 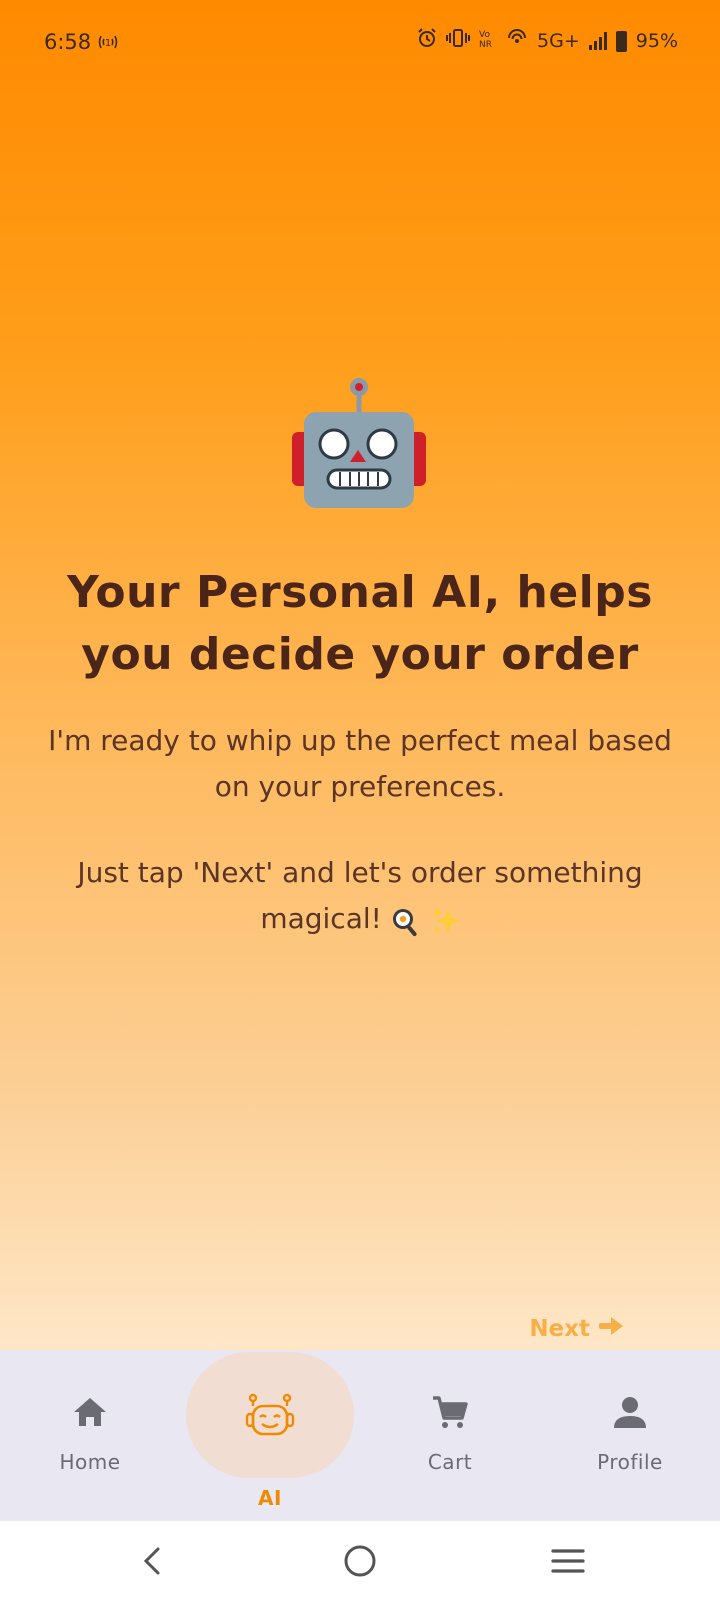 I want to click on nav-ai-label: AI, so click(x=270, y=1498).